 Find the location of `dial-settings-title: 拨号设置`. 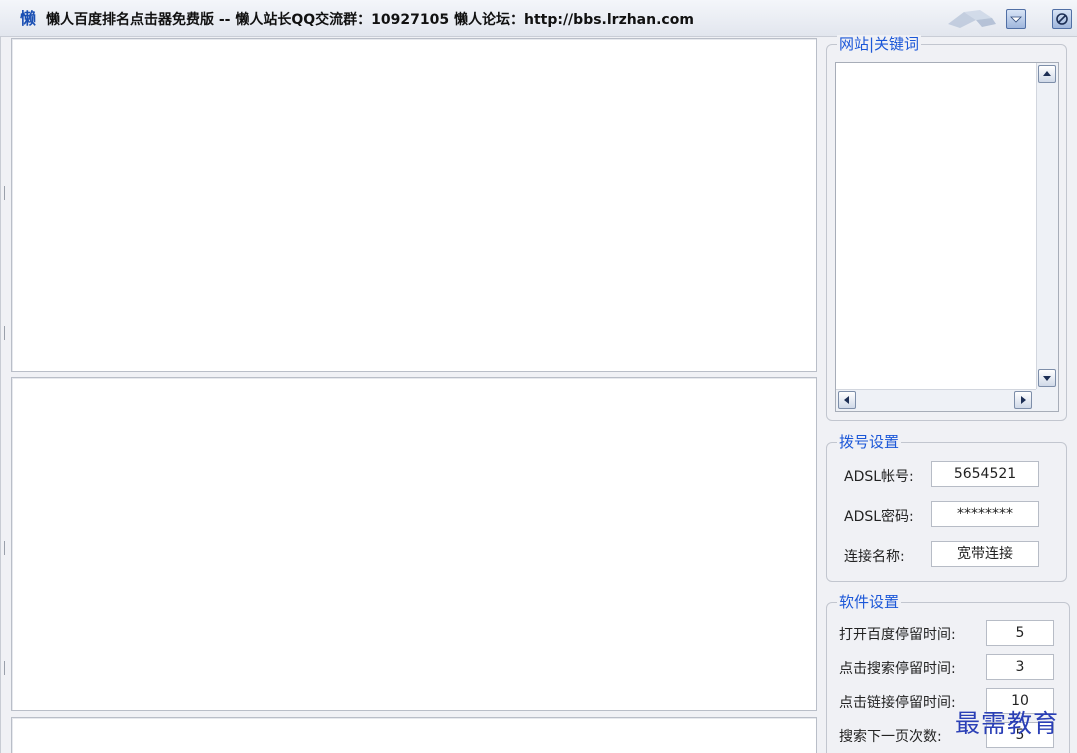

dial-settings-title: 拨号设置 is located at coordinates (869, 442).